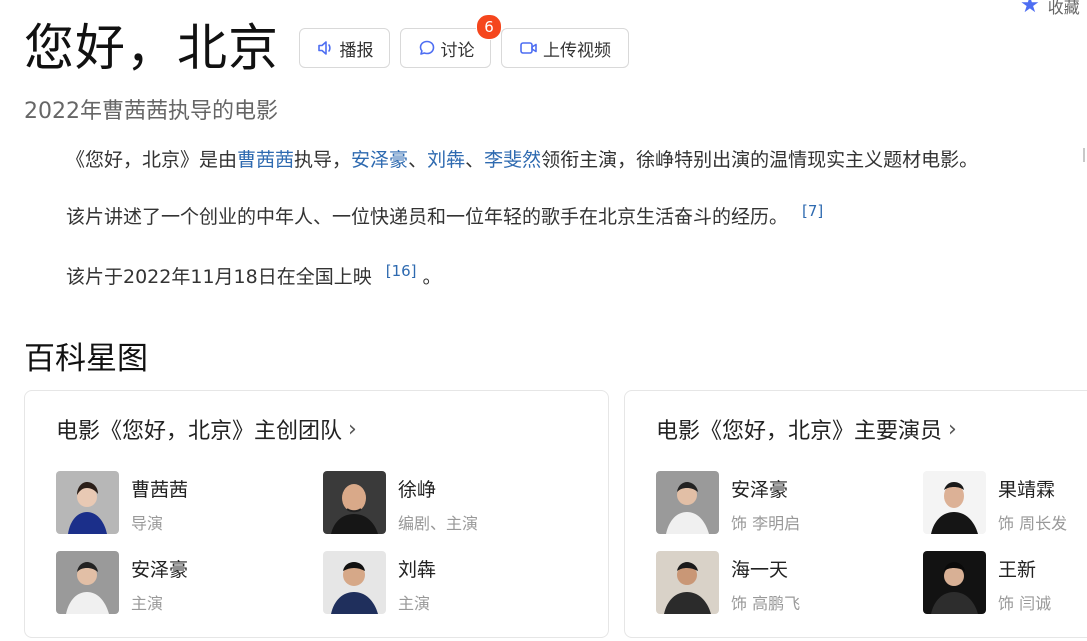 The image size is (1087, 641). I want to click on person-role: 饰 高鹏飞, so click(766, 603).